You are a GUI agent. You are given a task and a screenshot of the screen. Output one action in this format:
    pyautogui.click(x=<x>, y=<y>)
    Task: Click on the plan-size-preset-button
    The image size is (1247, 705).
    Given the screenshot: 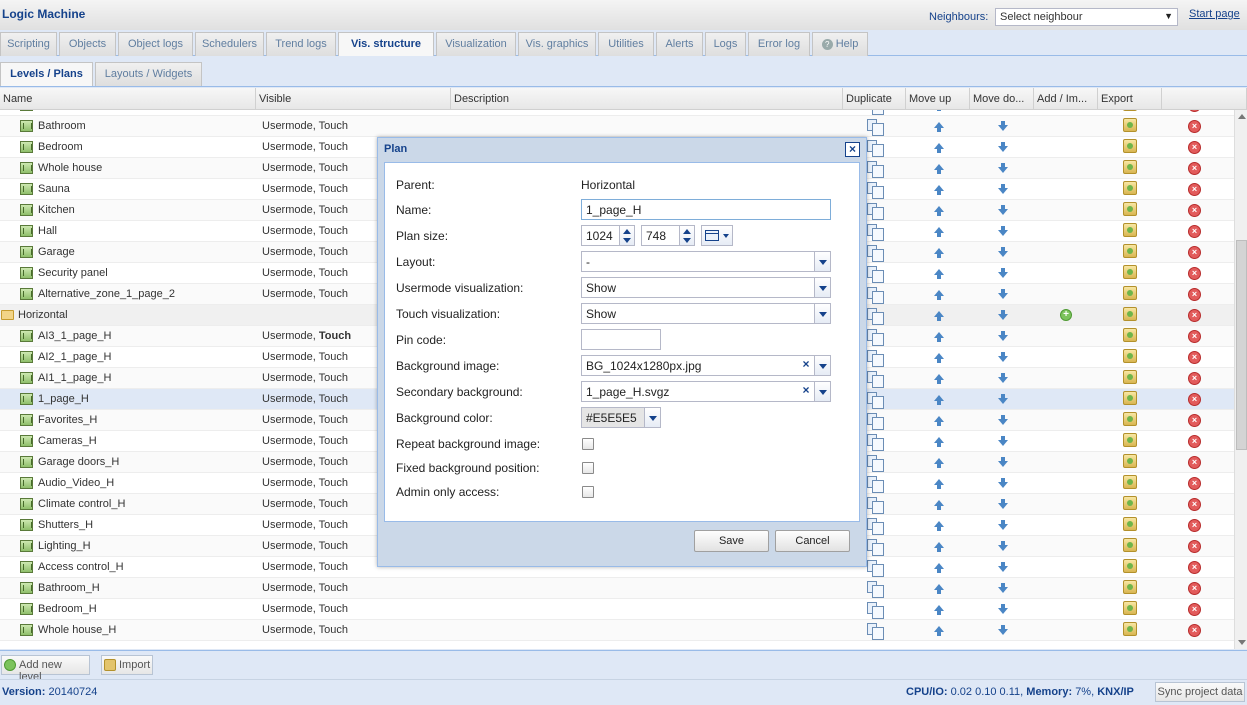 What is the action you would take?
    pyautogui.click(x=717, y=235)
    